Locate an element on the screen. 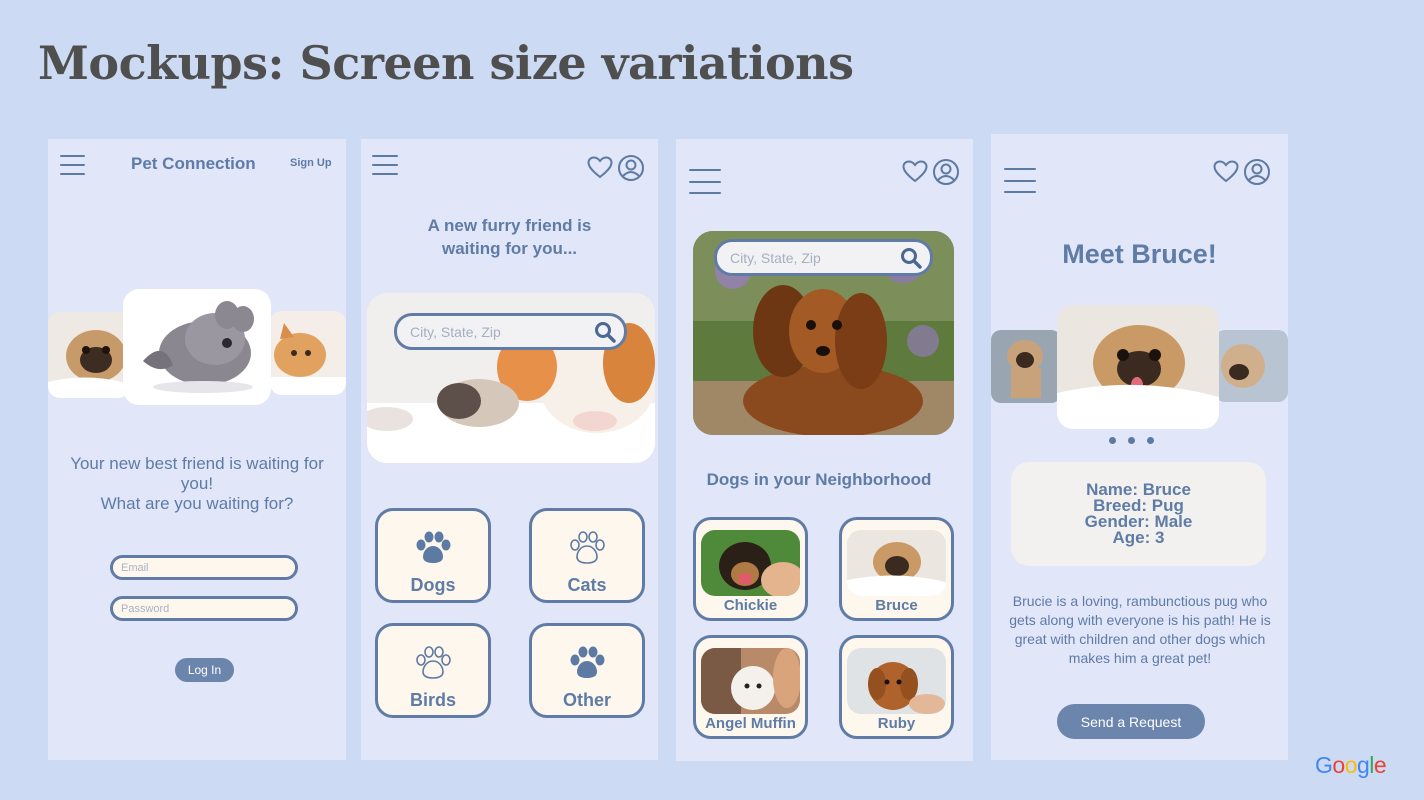 This screenshot has height=800, width=1424. google-logo: Google is located at coordinates (1351, 765).